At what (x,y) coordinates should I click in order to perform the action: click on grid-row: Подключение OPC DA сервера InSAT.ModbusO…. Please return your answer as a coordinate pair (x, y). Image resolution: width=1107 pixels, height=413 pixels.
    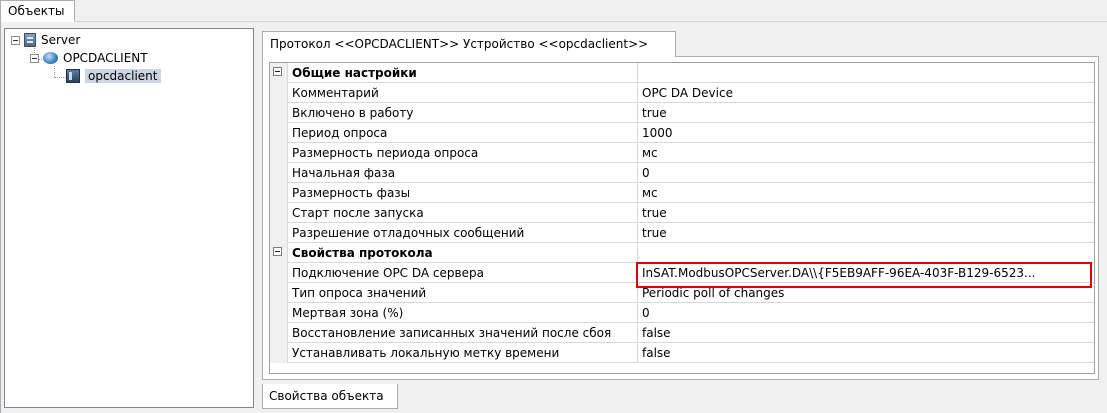
    Looking at the image, I should click on (682, 273).